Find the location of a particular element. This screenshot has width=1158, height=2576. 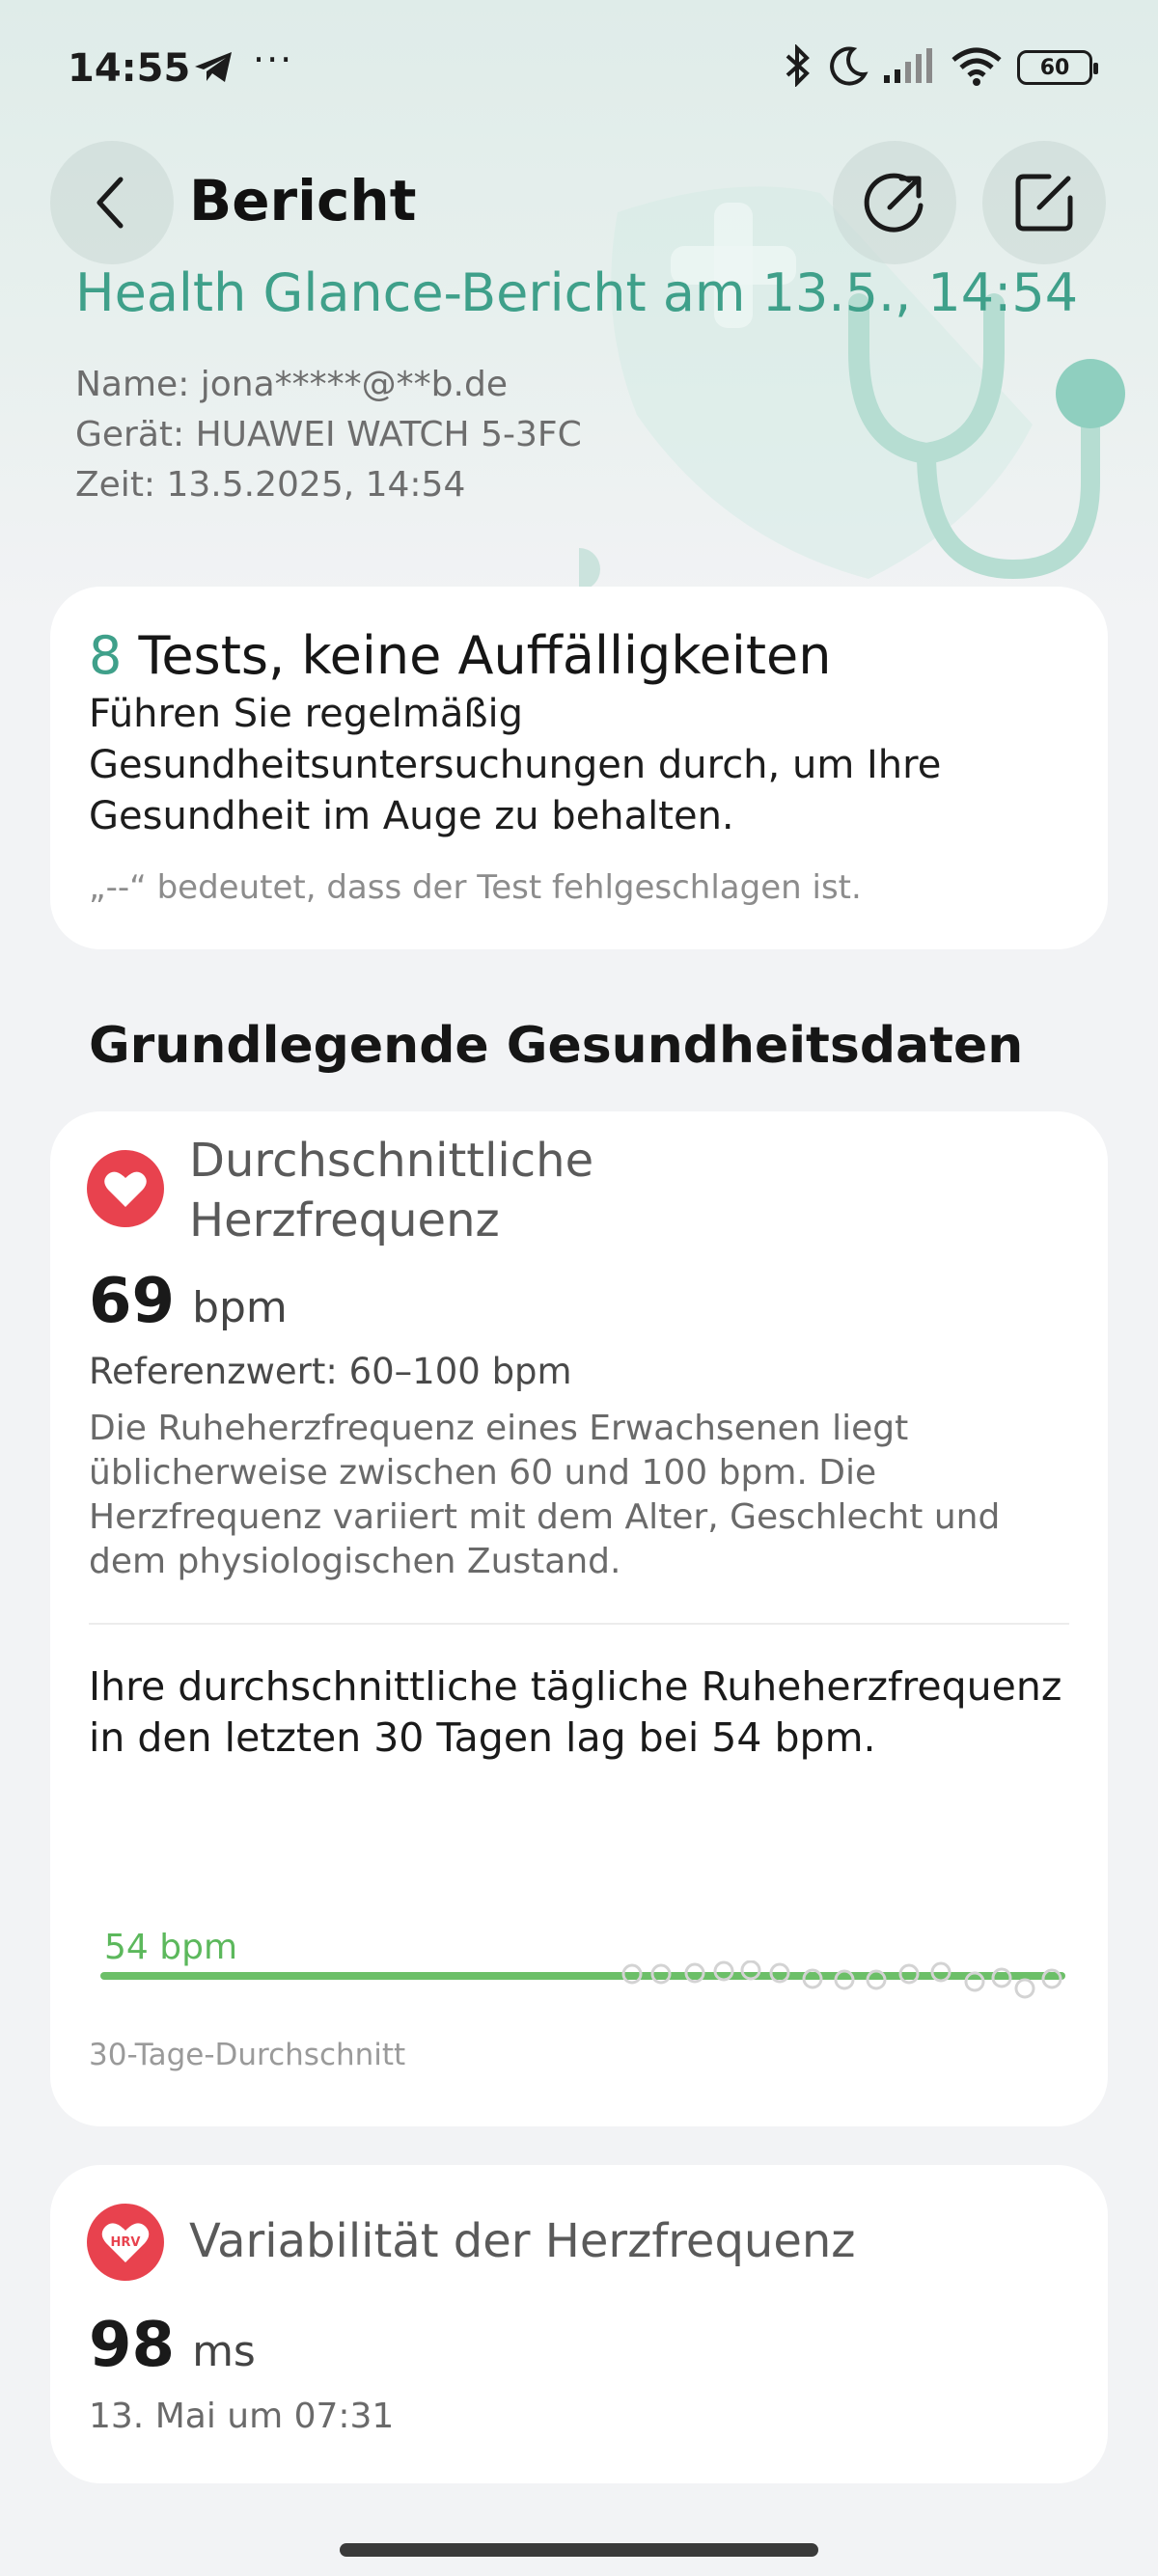

hrv-value-row: 98 ms is located at coordinates (172, 2345).